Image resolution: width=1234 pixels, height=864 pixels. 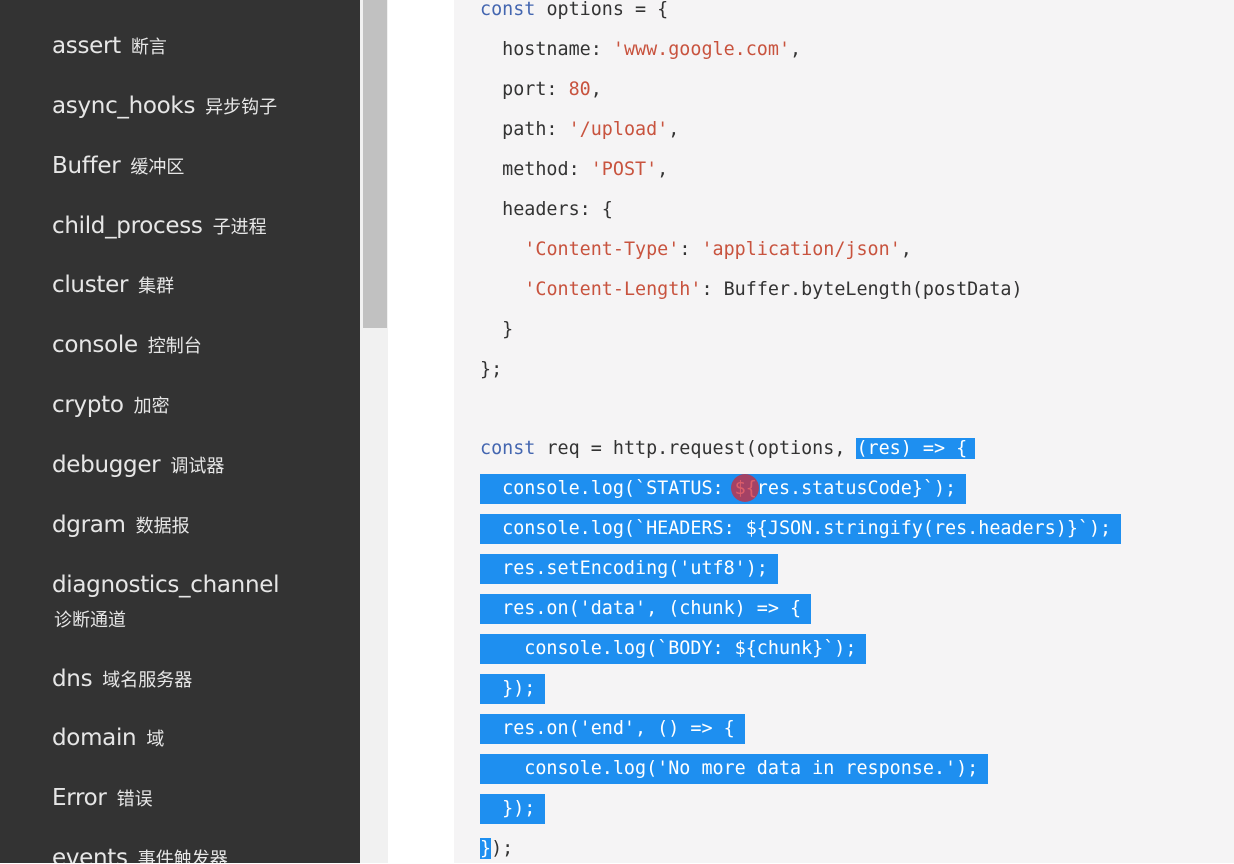 I want to click on sidebar-item-zh: 异步钩子, so click(x=241, y=107).